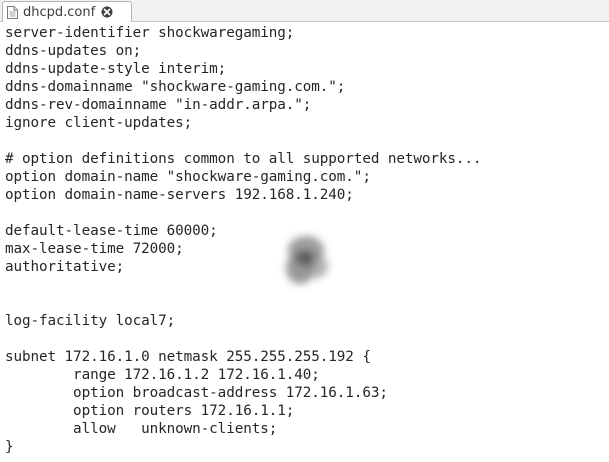 This screenshot has width=609, height=462. Describe the element at coordinates (150, 411) in the screenshot. I see `code-line-22: option routers 172.16.1.1;` at that location.